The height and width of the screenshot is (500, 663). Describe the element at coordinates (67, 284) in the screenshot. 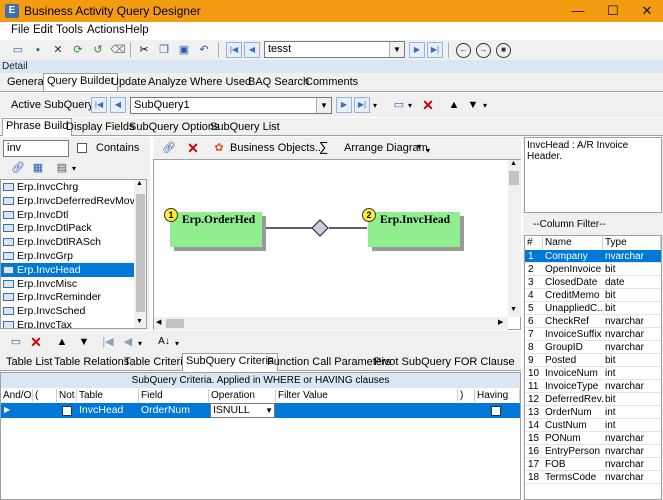

I see `list-item: Erp.InvcMisc` at that location.